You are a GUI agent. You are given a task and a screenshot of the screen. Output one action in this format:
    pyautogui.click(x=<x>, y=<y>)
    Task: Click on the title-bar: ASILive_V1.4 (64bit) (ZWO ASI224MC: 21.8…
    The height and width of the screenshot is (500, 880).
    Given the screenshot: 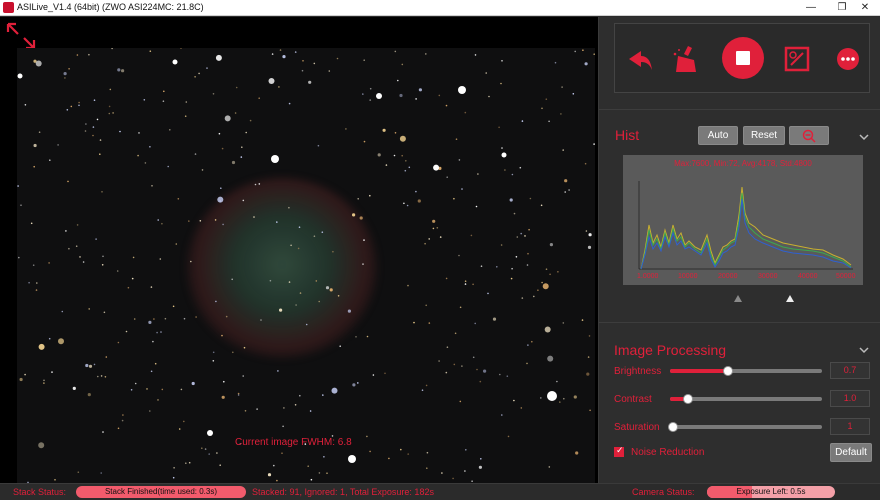 What is the action you would take?
    pyautogui.click(x=440, y=8)
    